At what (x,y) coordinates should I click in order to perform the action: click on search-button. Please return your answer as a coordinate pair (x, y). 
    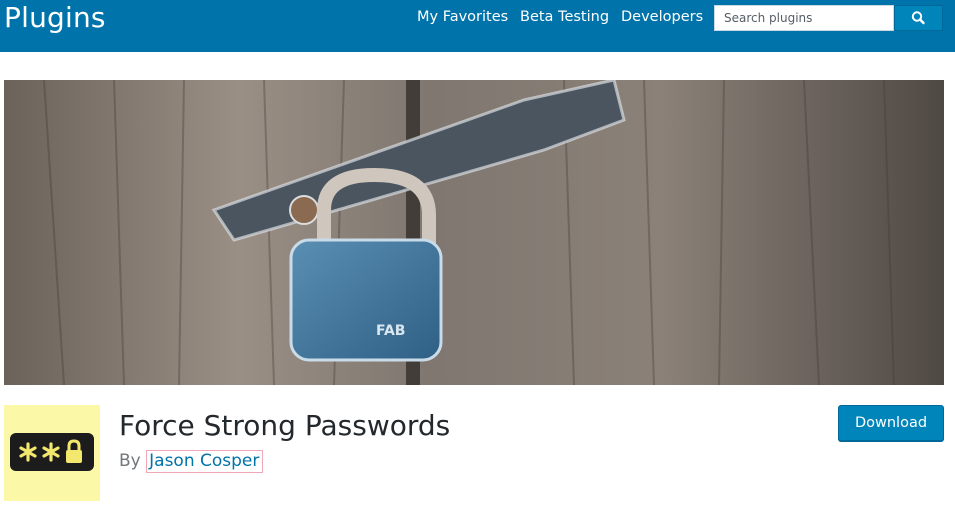
    Looking at the image, I should click on (918, 18).